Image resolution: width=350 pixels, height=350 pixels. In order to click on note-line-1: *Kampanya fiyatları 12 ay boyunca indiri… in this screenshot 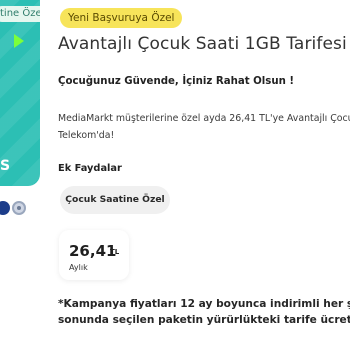, I will do `click(204, 304)`.